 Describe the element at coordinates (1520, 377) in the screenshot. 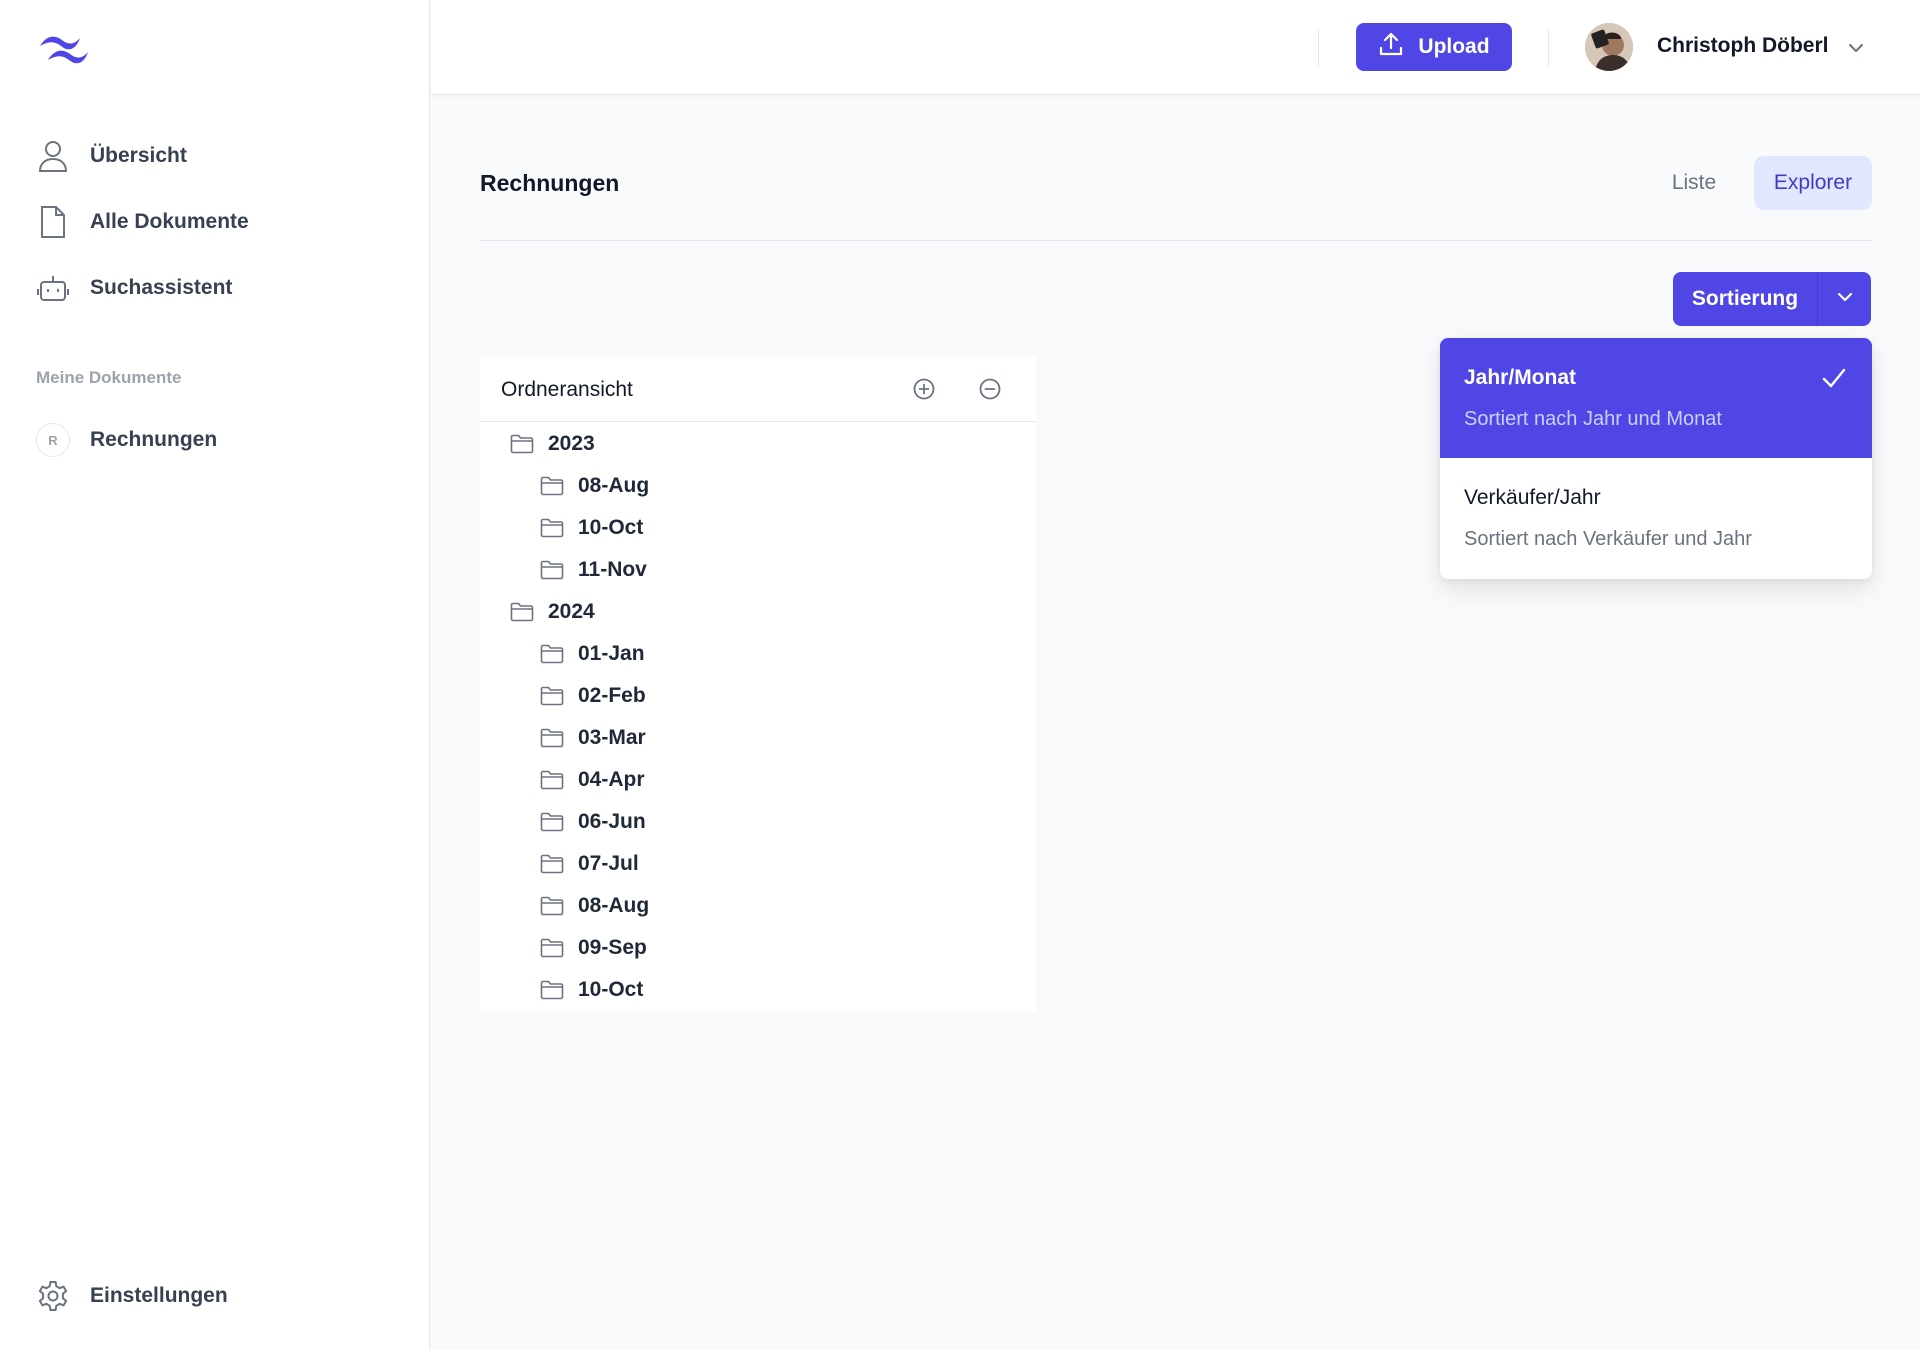

I see `sort-option-title: Jahr/Monat` at that location.